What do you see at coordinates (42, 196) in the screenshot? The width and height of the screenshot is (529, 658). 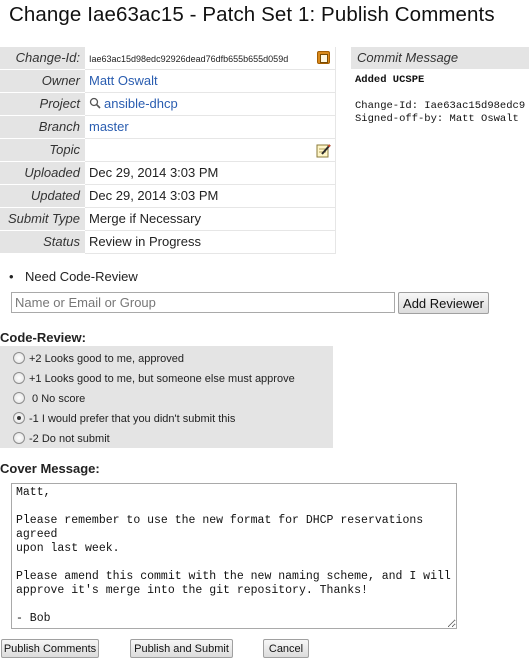 I see `info-label: Updated` at bounding box center [42, 196].